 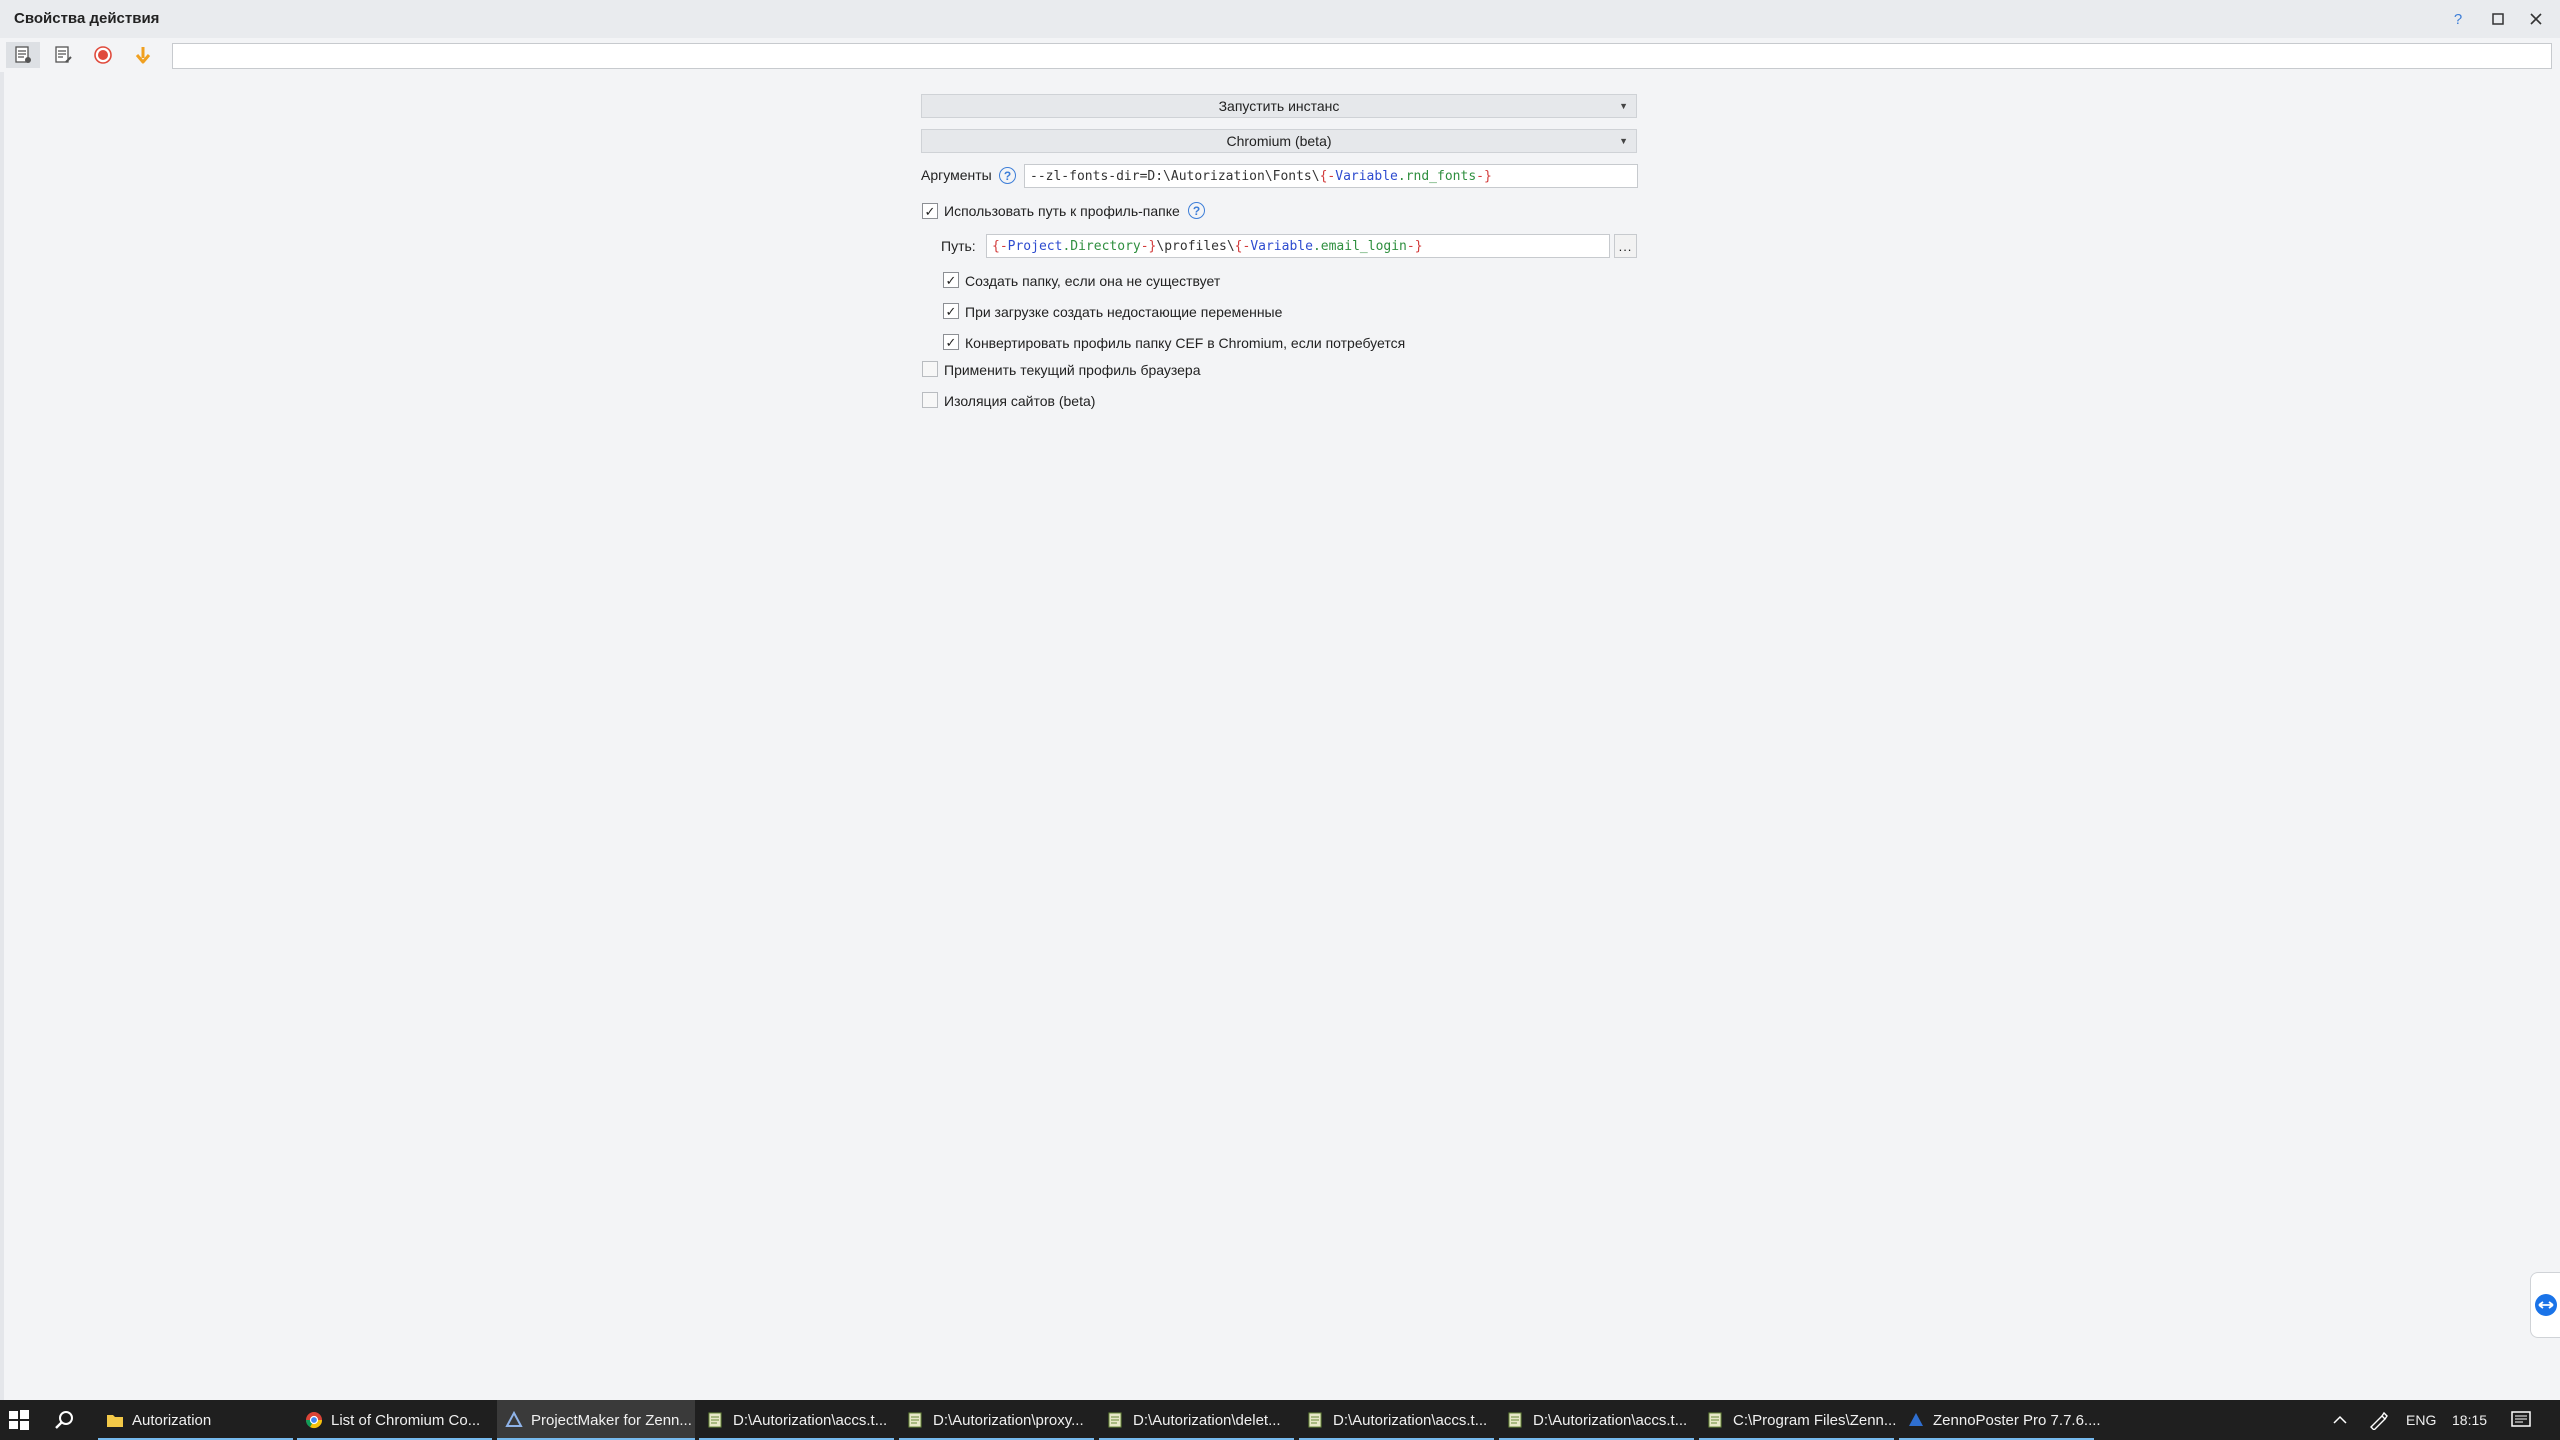 I want to click on window-title: Свойства действия, so click(x=87, y=18).